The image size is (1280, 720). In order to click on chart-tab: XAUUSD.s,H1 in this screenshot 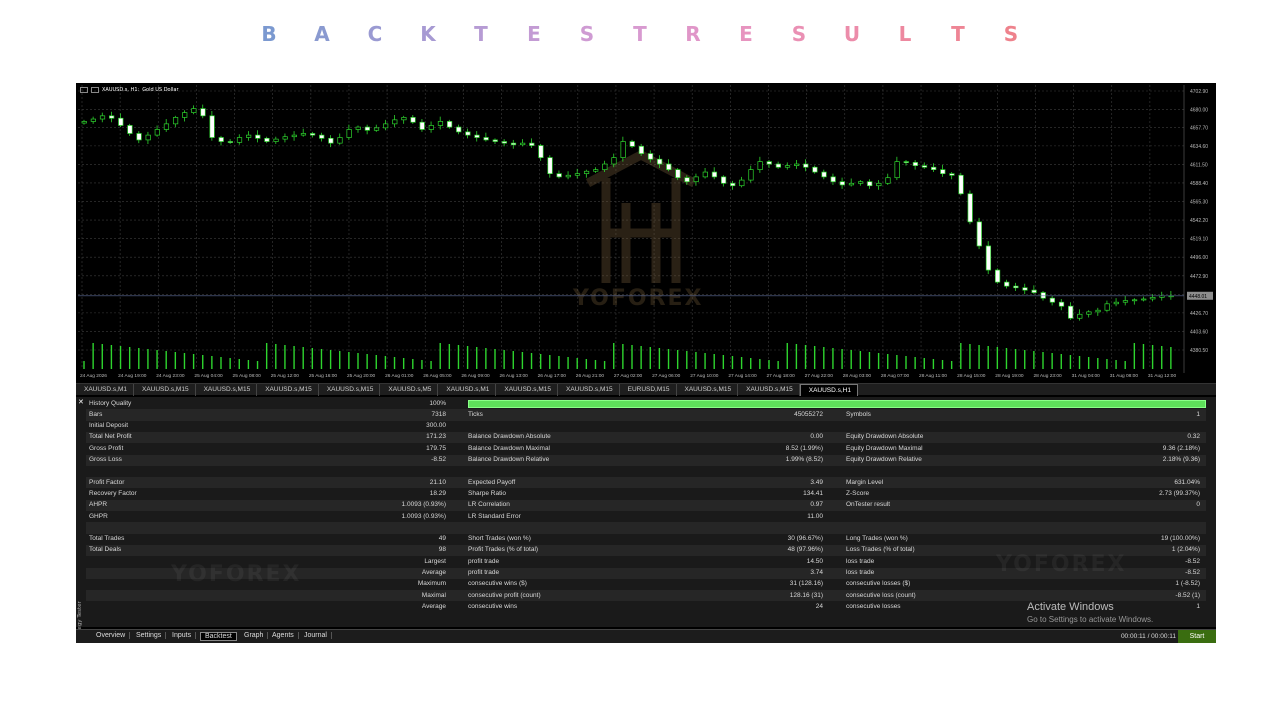, I will do `click(828, 390)`.